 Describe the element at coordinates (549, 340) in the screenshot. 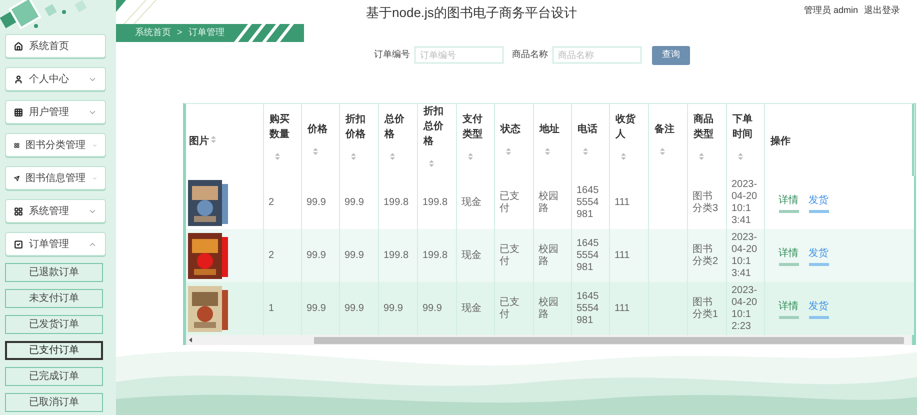

I see `scrollbar` at that location.